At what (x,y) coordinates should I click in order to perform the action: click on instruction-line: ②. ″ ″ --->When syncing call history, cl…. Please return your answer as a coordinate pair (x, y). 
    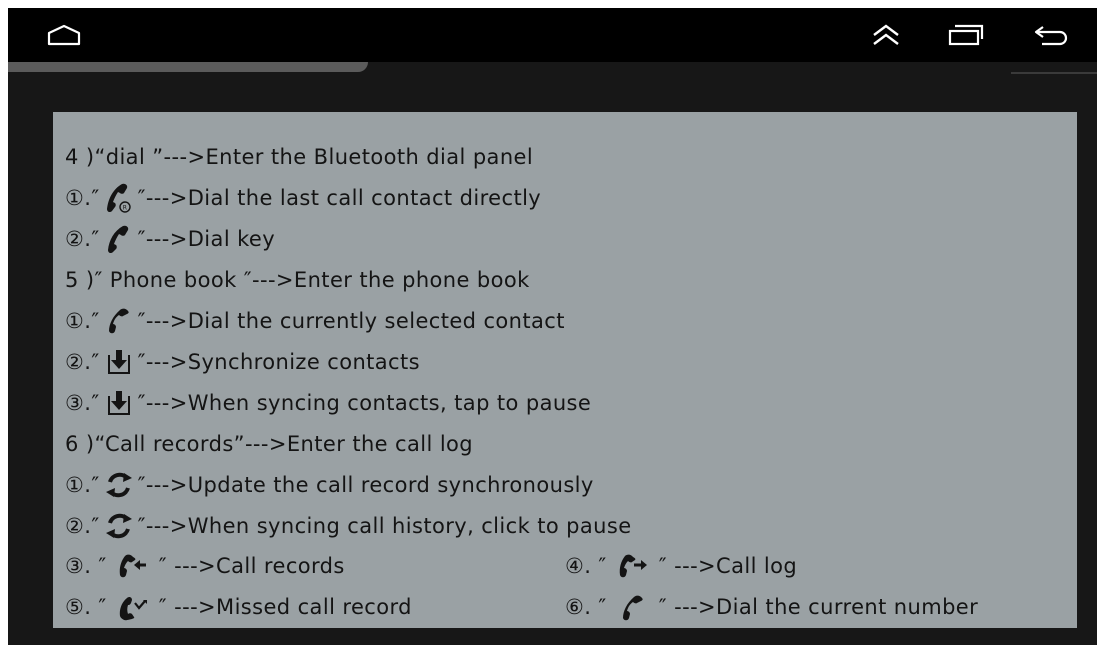
    Looking at the image, I should click on (348, 525).